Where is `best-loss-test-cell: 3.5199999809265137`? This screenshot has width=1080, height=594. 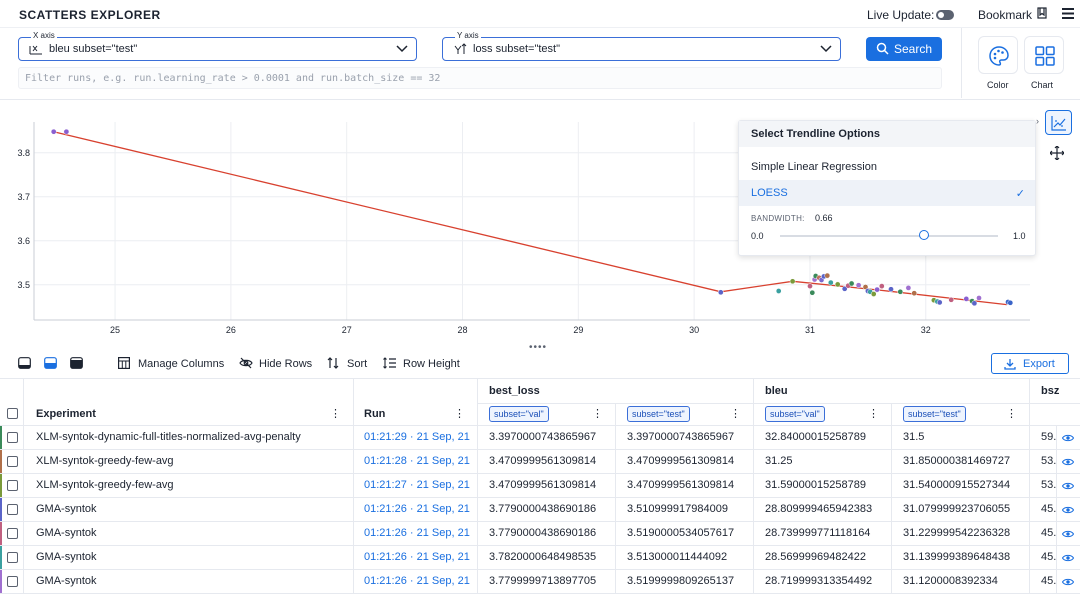 best-loss-test-cell: 3.5199999809265137 is located at coordinates (681, 581).